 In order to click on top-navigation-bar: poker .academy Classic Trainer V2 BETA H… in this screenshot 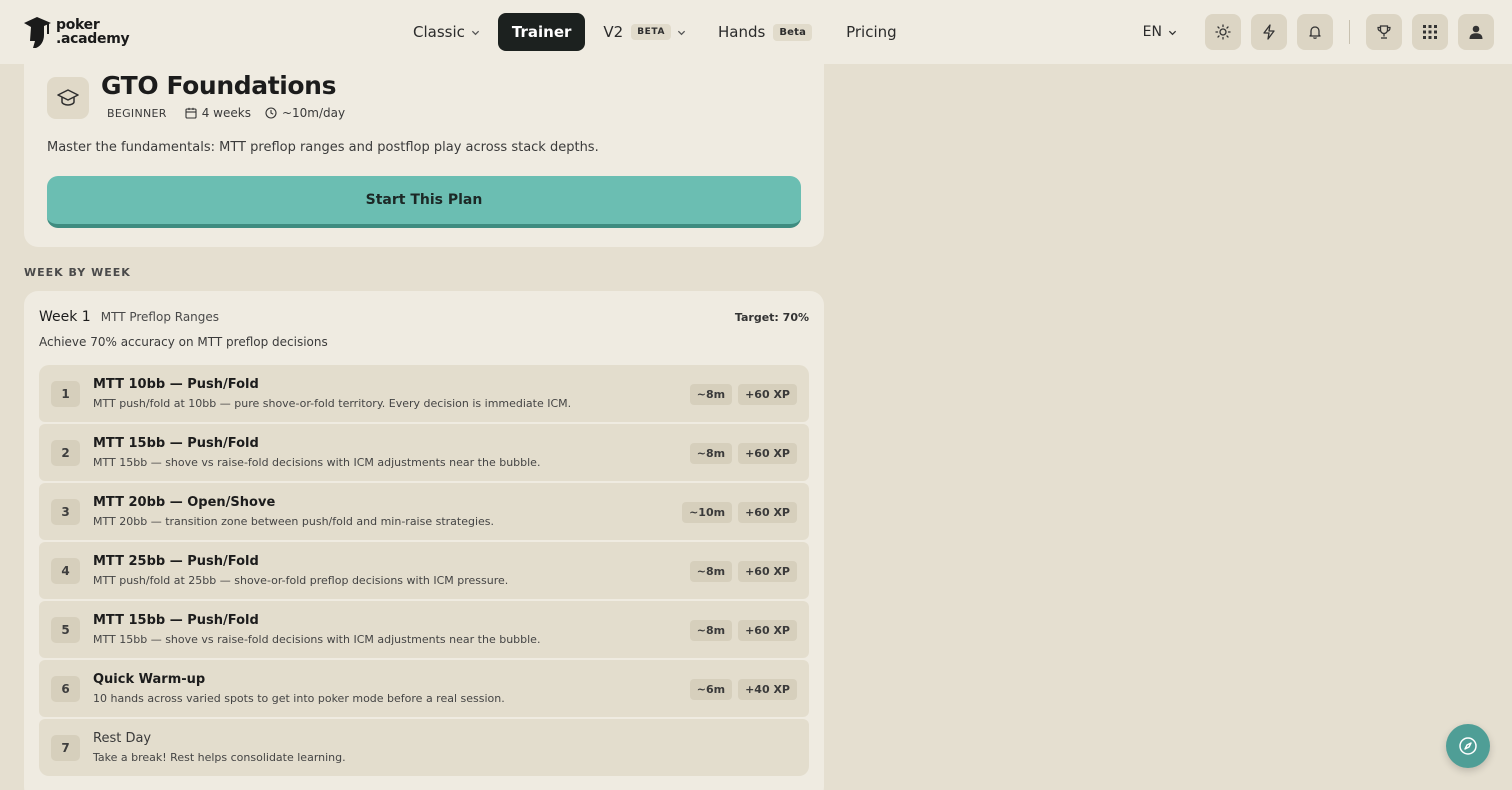, I will do `click(756, 32)`.